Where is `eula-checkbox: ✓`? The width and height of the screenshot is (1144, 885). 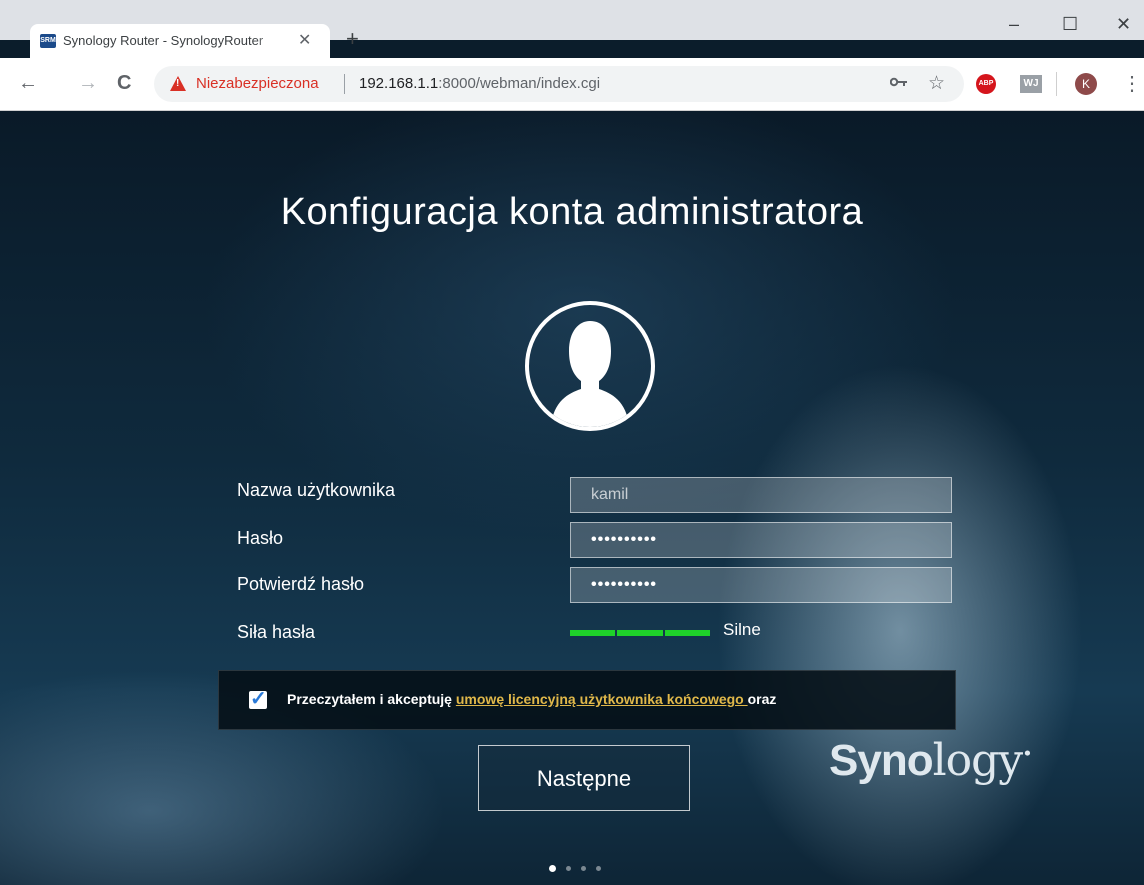 eula-checkbox: ✓ is located at coordinates (258, 699).